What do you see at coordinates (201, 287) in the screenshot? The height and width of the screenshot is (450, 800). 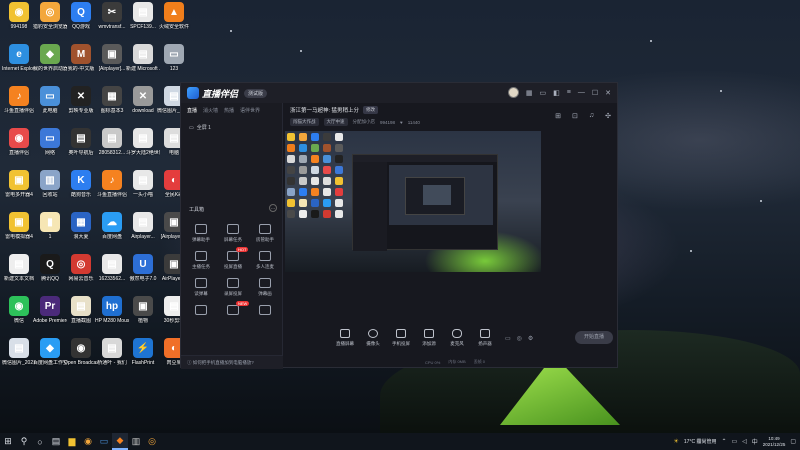 I see `tool-item: 读弹幕` at bounding box center [201, 287].